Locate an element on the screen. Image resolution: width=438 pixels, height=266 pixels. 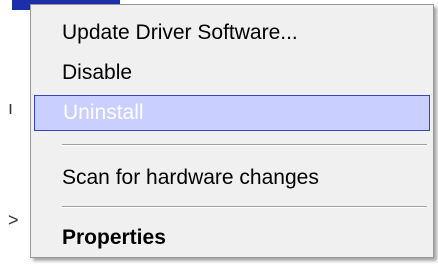
menu-item-scan-for-hardware-changes: Scan for hardware changes is located at coordinates (232, 178).